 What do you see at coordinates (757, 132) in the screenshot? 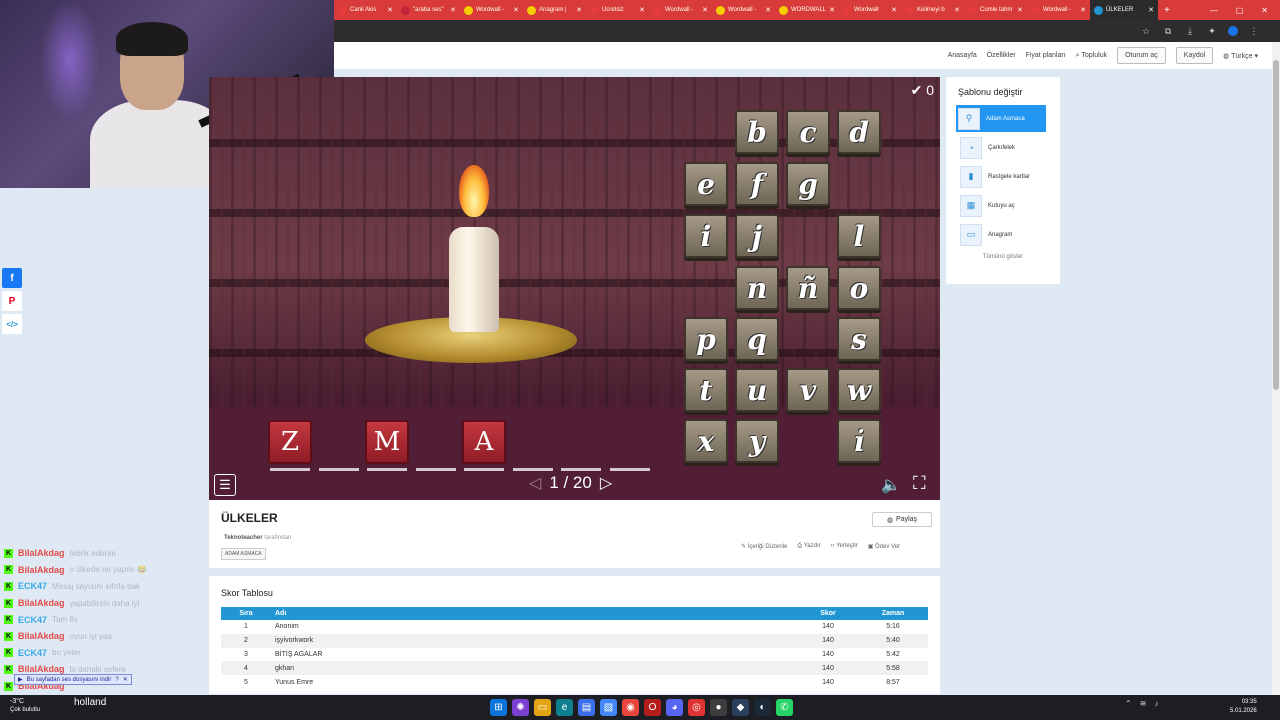
I see `letter-key: b` at bounding box center [757, 132].